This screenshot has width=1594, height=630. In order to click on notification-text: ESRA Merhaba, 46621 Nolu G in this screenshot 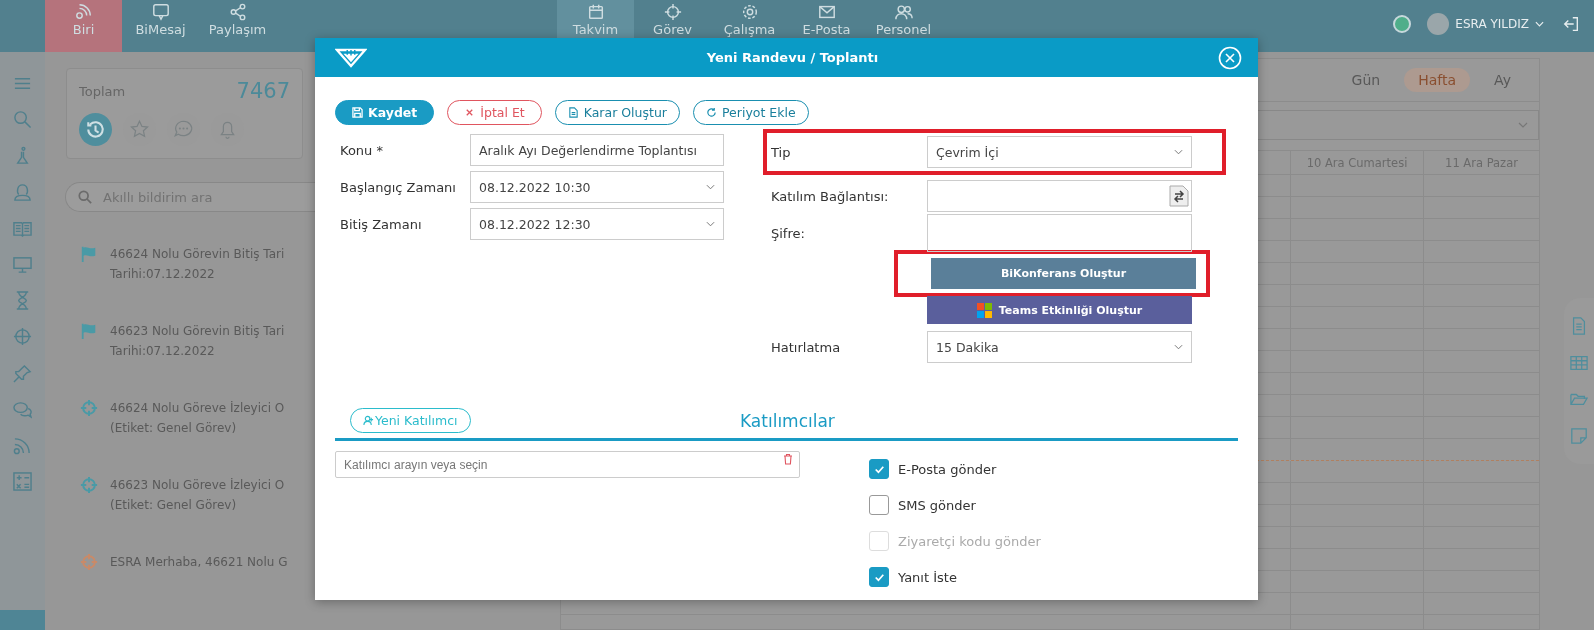, I will do `click(199, 562)`.